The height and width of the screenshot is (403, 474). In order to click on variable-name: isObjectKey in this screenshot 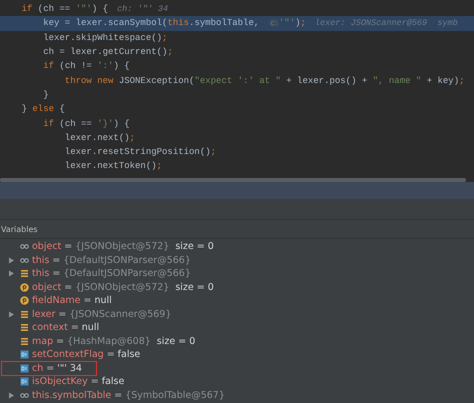, I will do `click(60, 382)`.